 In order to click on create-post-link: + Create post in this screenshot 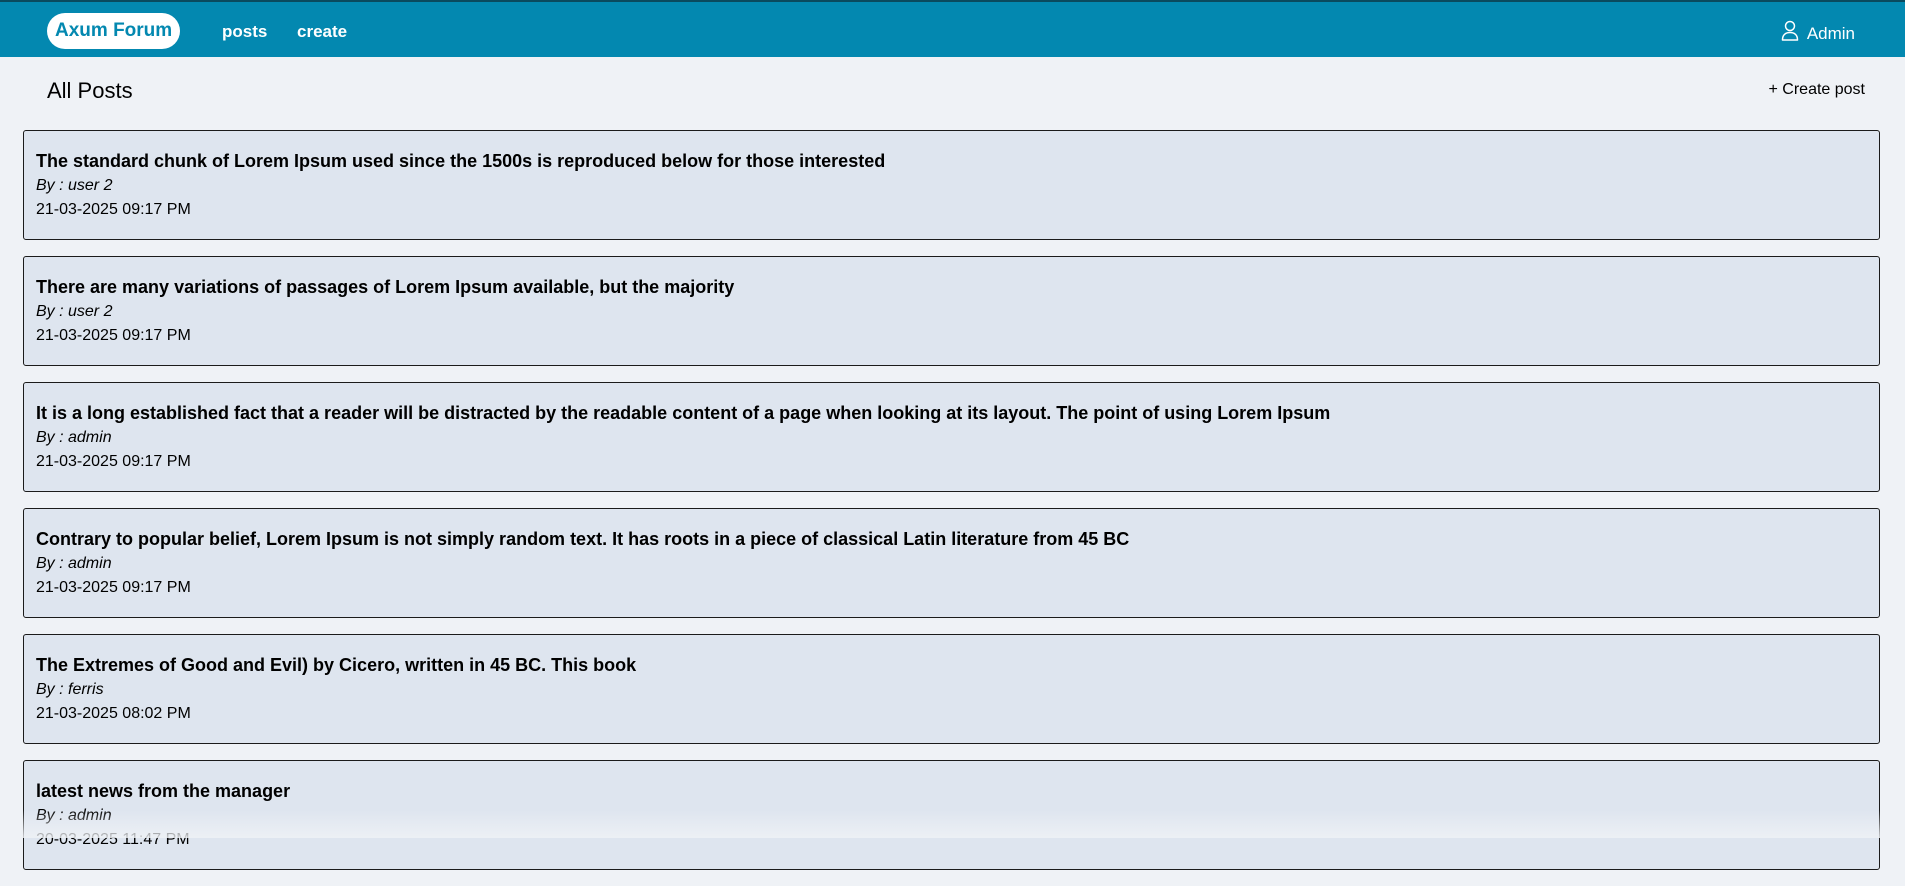, I will do `click(1817, 90)`.